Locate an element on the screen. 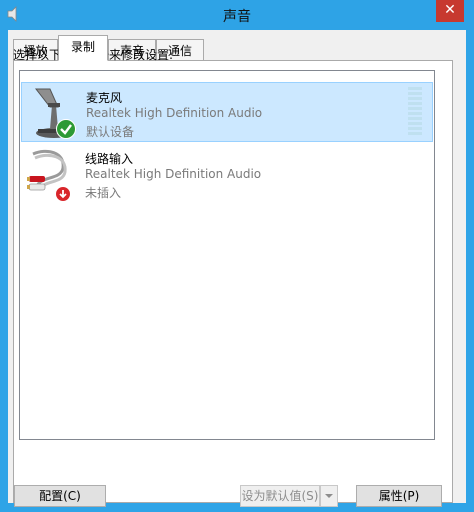  set-default-dropdown-arrow-icon is located at coordinates (329, 496).